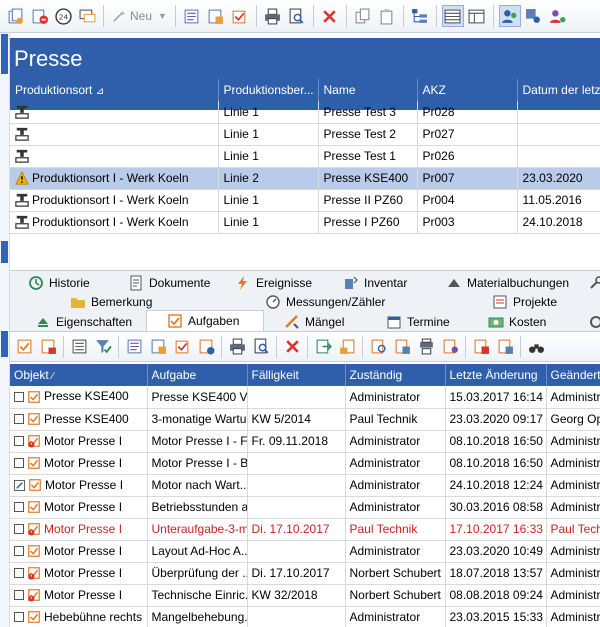  I want to click on column-header: Objekt ⁄, so click(79, 375).